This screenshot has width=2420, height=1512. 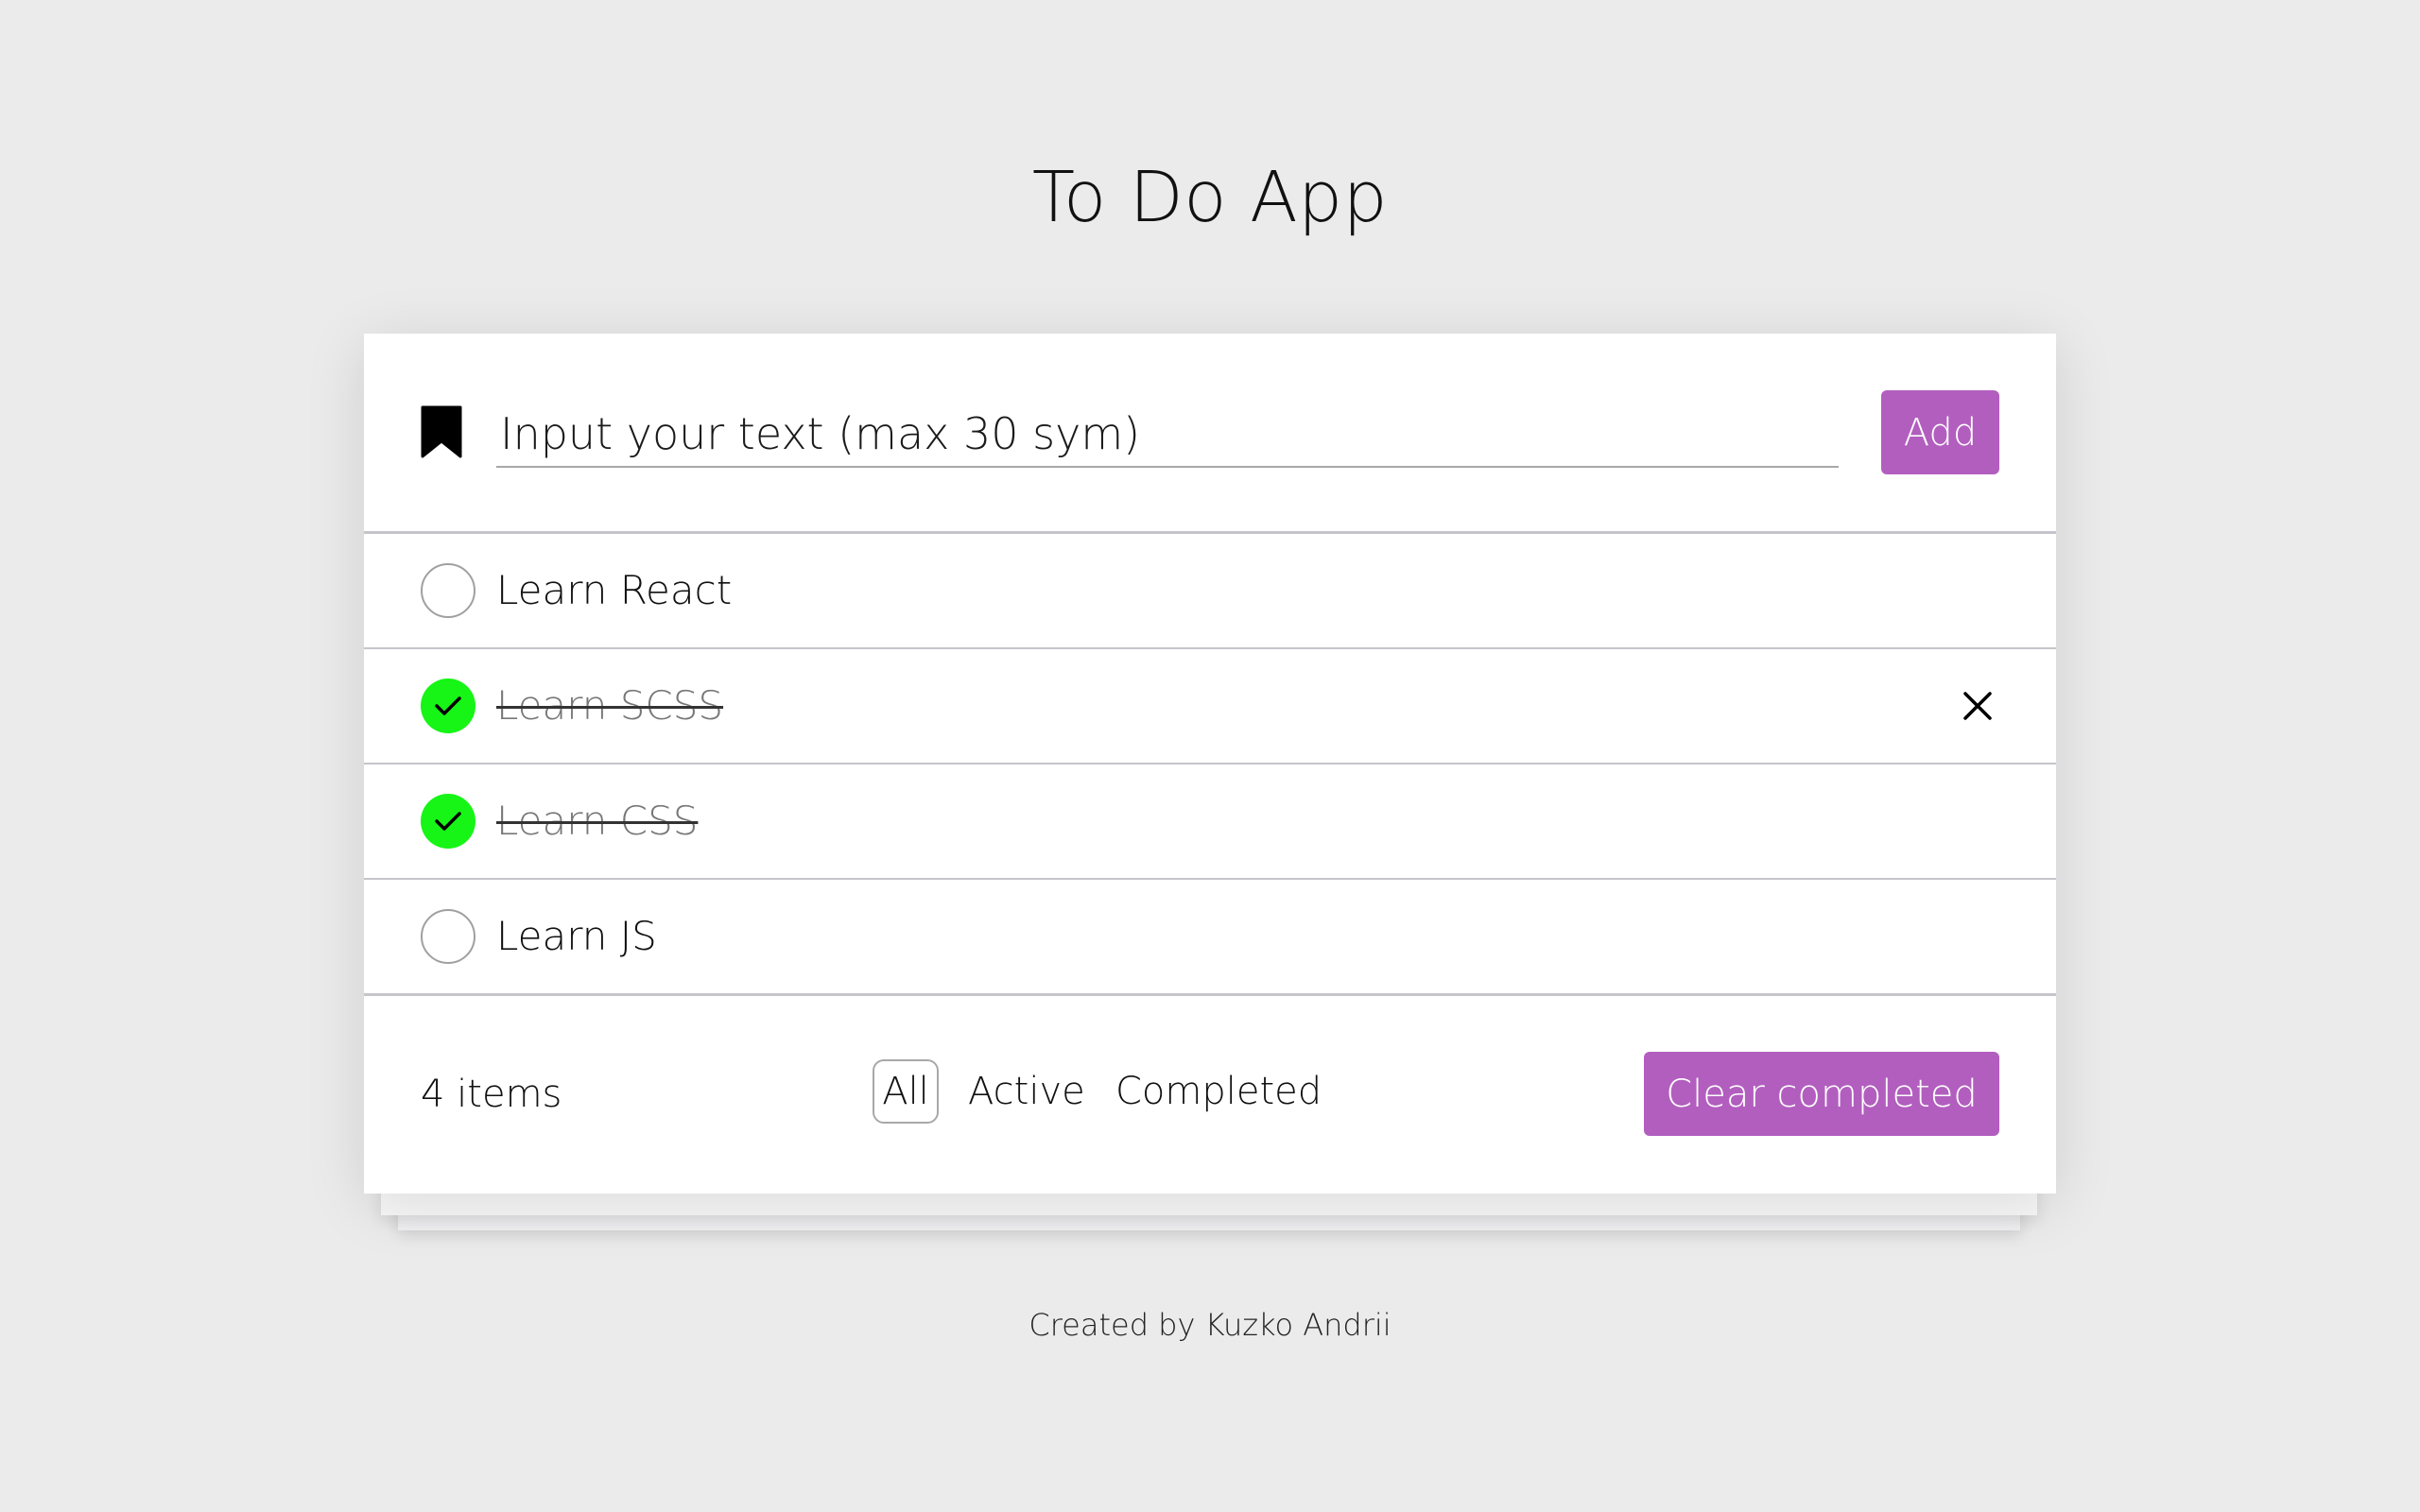 What do you see at coordinates (1026, 1091) in the screenshot?
I see `filter-active-button: Active` at bounding box center [1026, 1091].